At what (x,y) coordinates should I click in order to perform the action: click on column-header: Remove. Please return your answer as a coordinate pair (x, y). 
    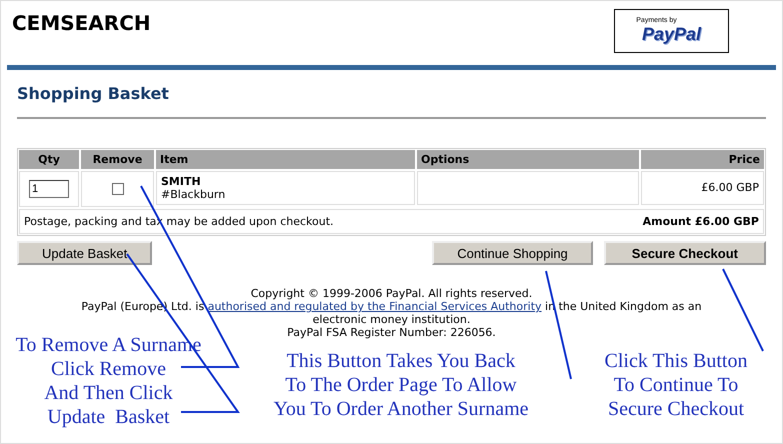
    Looking at the image, I should click on (117, 159).